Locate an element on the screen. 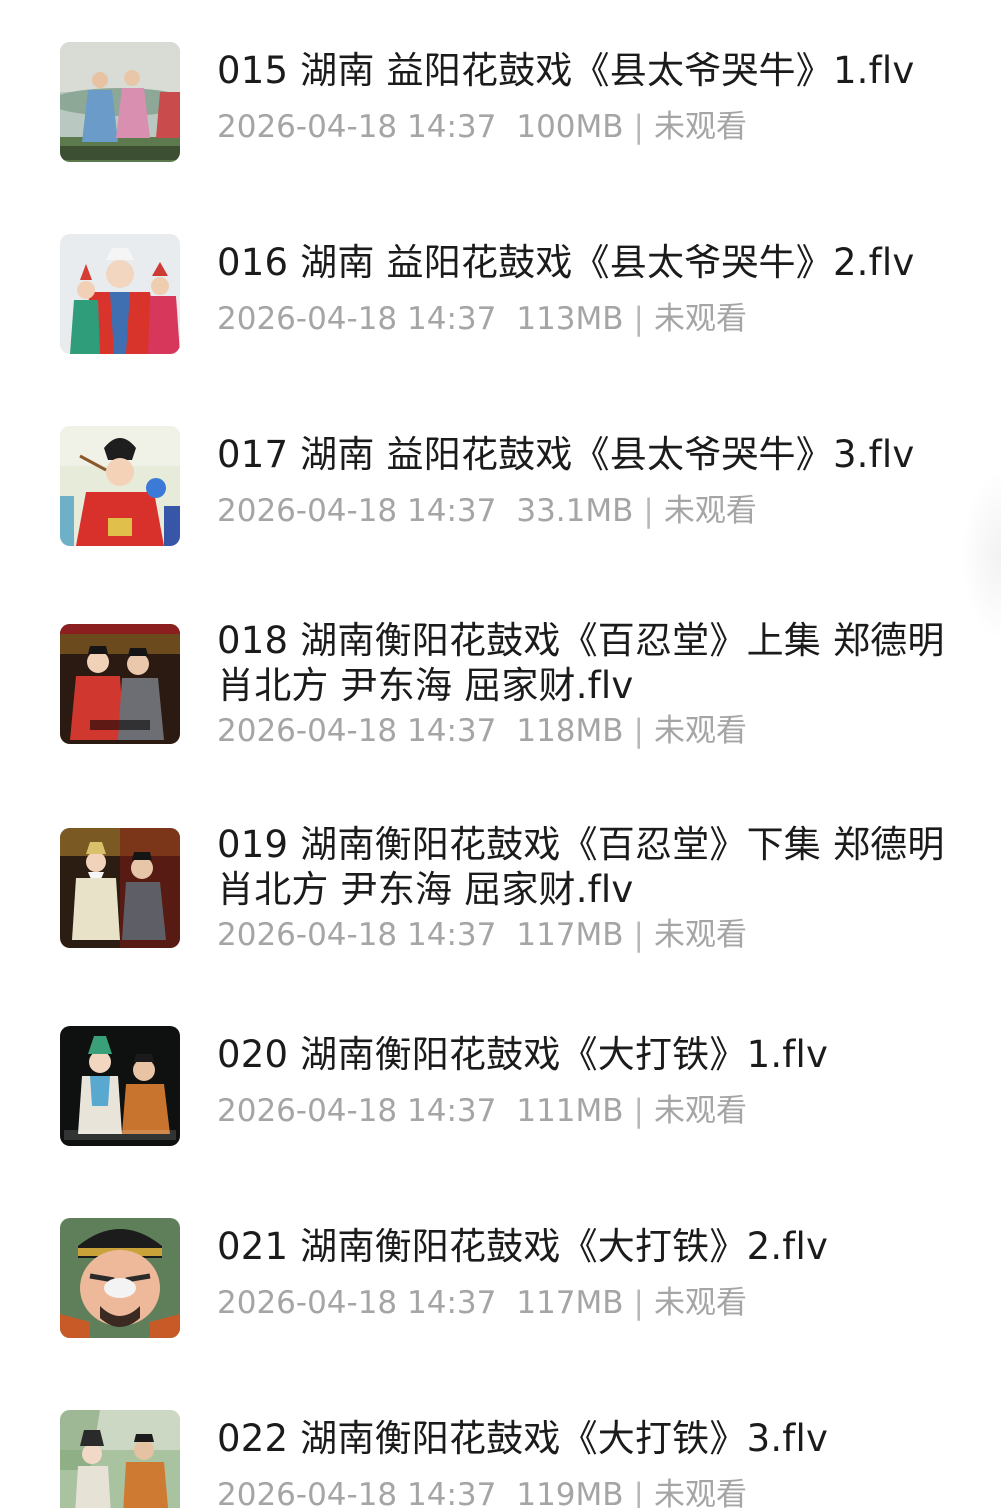 The image size is (1001, 1508). file-title: 015 湖南 益阳花鼓戏《县太爷哭牛》1.flv is located at coordinates (587, 70).